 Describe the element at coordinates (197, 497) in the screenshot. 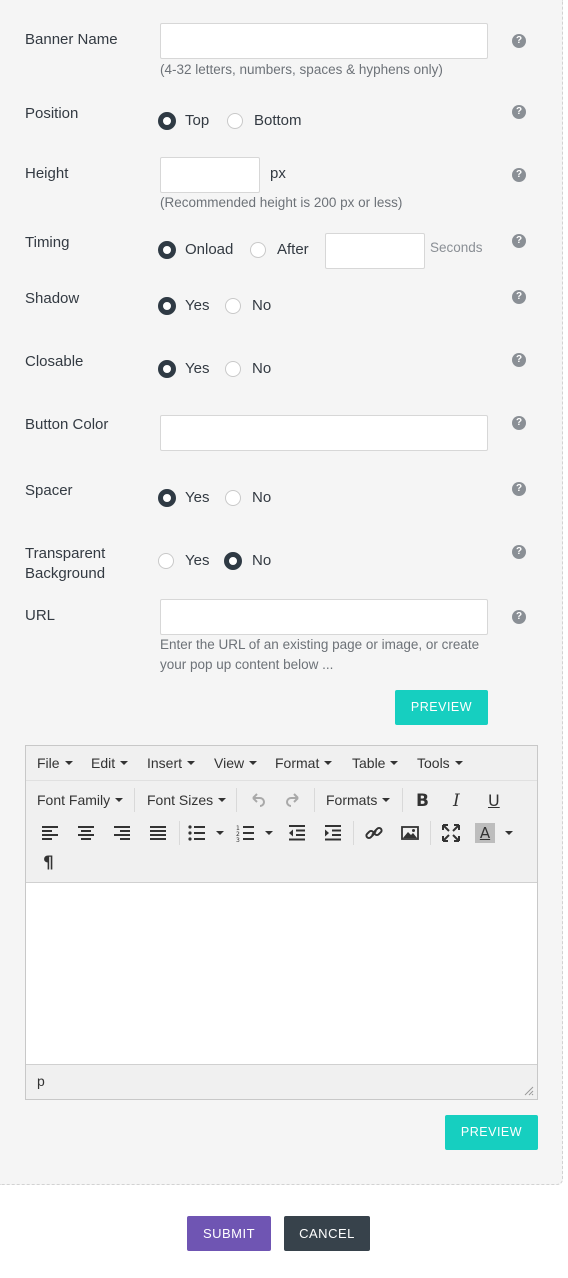

I see `spacer-yes-label: Yes` at that location.